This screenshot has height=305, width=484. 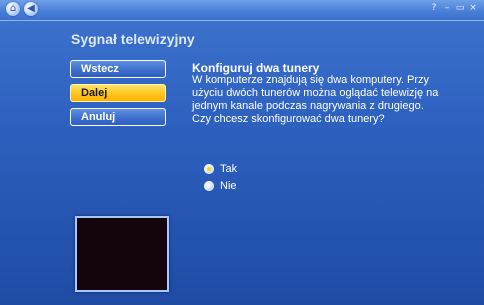 What do you see at coordinates (209, 186) in the screenshot?
I see `radio-no-icon` at bounding box center [209, 186].